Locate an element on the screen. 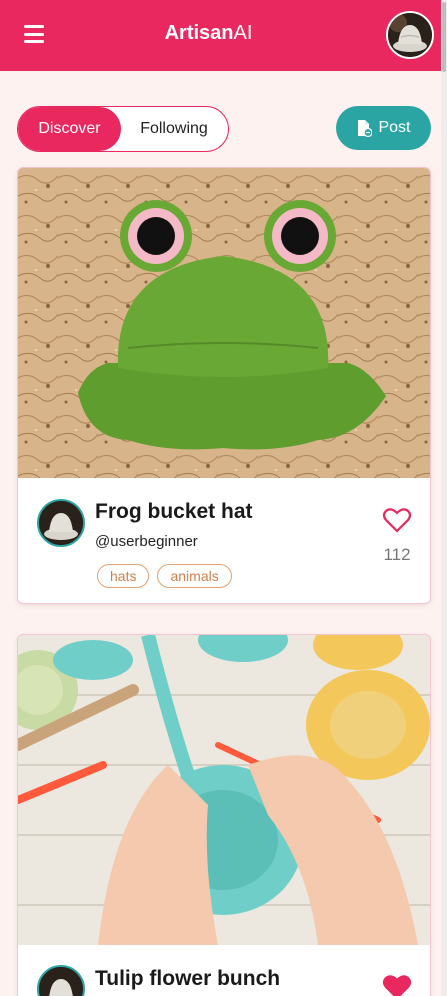 The height and width of the screenshot is (996, 447). avatar-hat-image is located at coordinates (410, 35).